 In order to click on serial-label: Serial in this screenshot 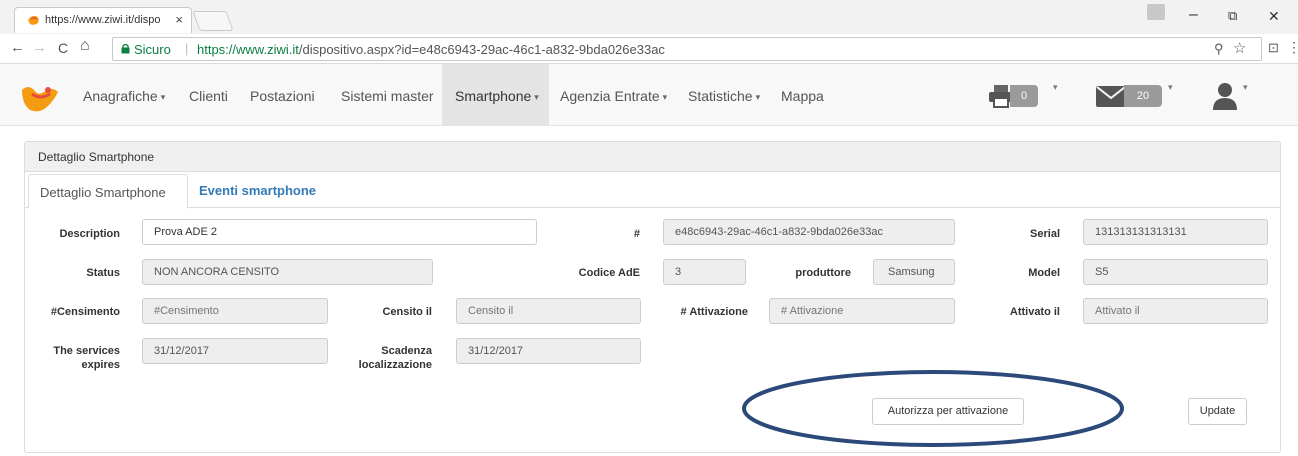, I will do `click(1045, 234)`.